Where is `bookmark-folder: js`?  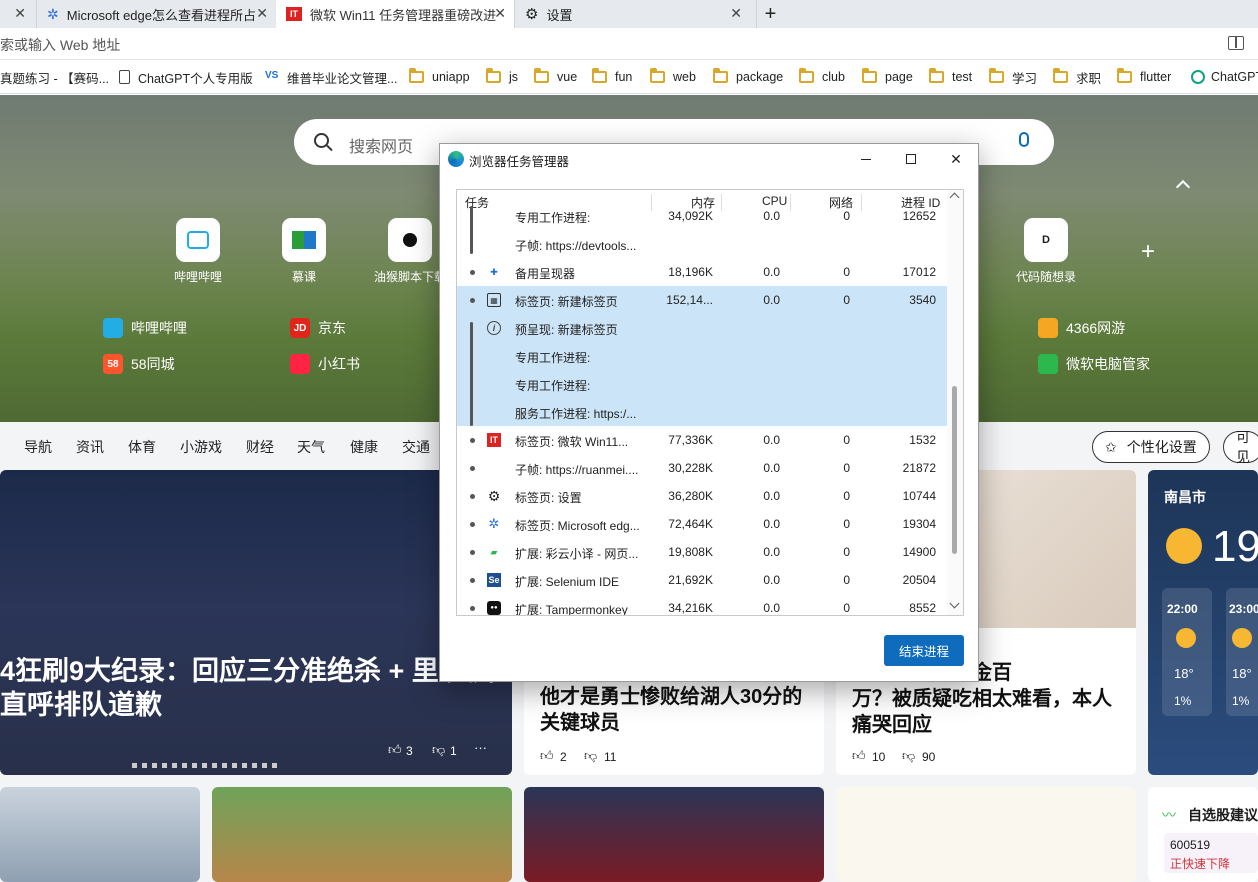
bookmark-folder: js is located at coordinates (502, 76).